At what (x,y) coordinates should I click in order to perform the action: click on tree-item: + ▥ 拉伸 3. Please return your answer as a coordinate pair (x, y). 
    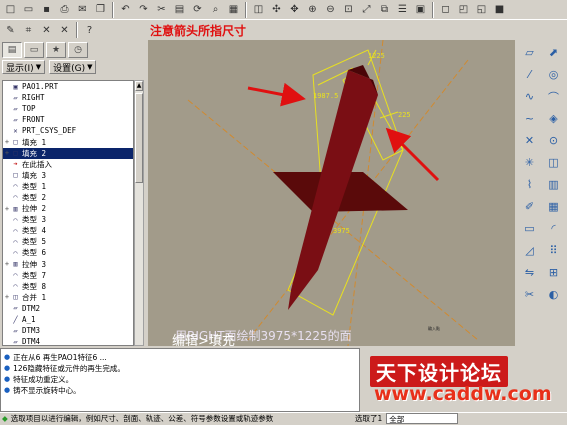
    Looking at the image, I should click on (68, 264).